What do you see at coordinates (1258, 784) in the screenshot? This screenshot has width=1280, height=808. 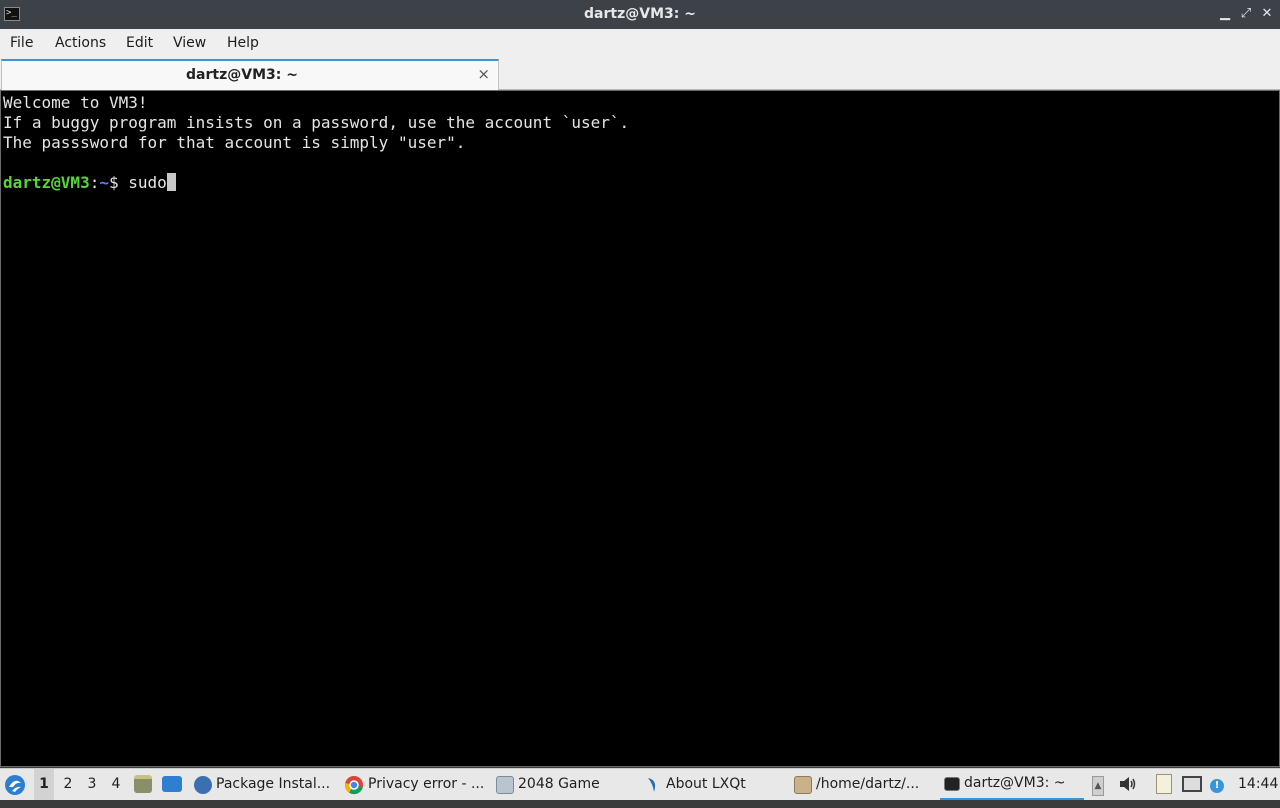 I see `clock: 14:44` at bounding box center [1258, 784].